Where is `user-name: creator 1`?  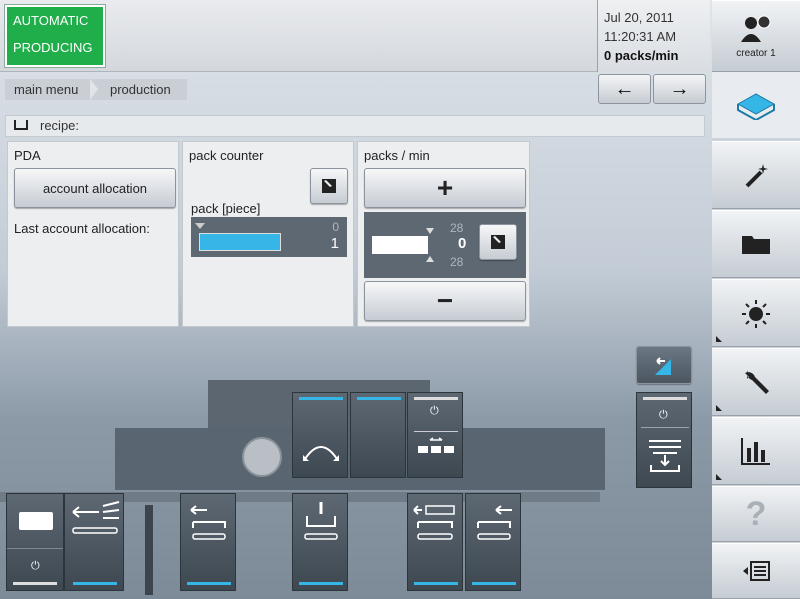 user-name: creator 1 is located at coordinates (756, 53).